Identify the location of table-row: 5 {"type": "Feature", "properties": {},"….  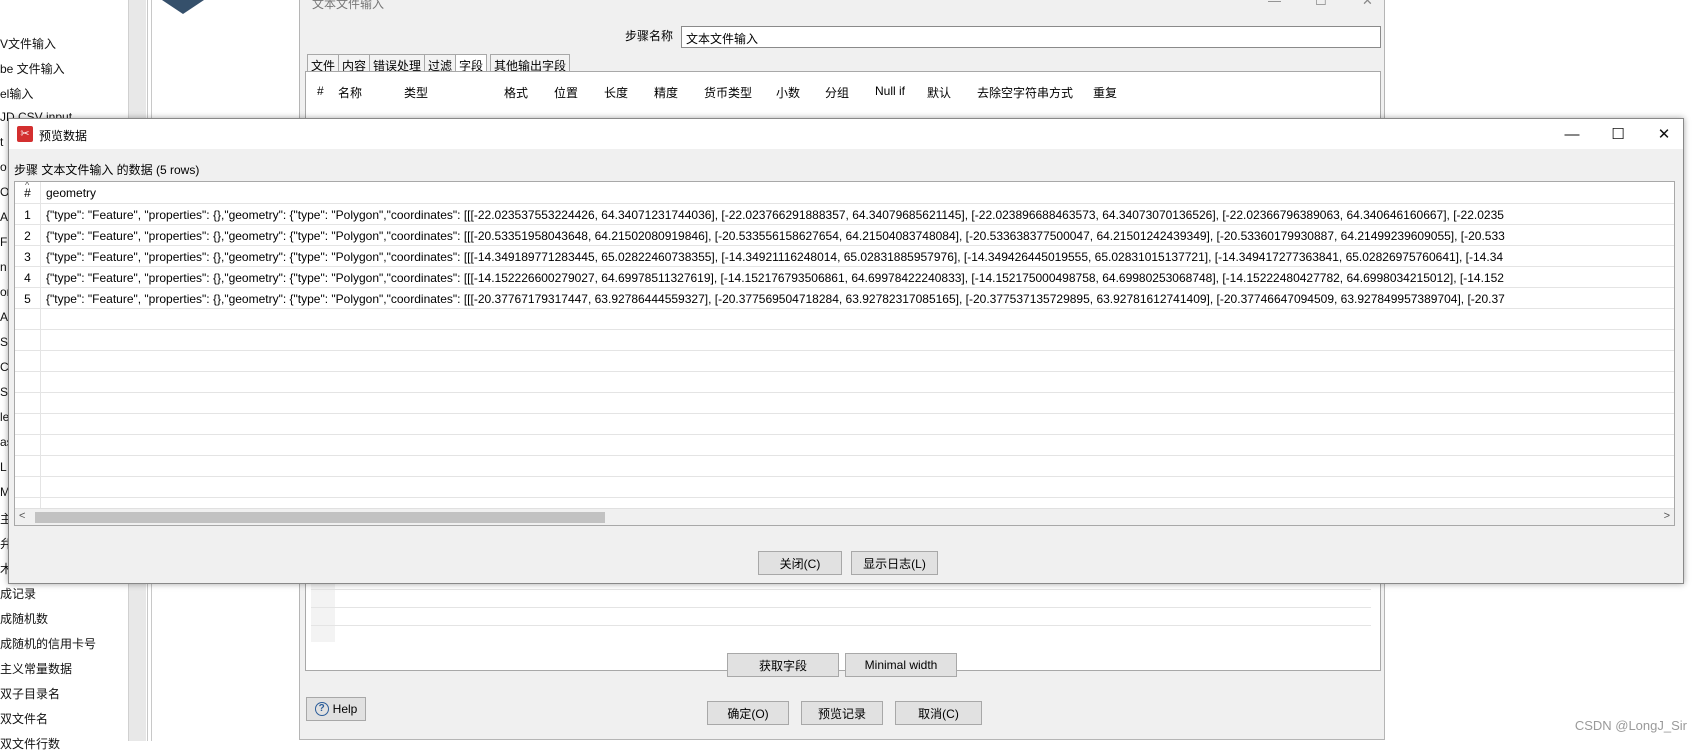
(844, 298).